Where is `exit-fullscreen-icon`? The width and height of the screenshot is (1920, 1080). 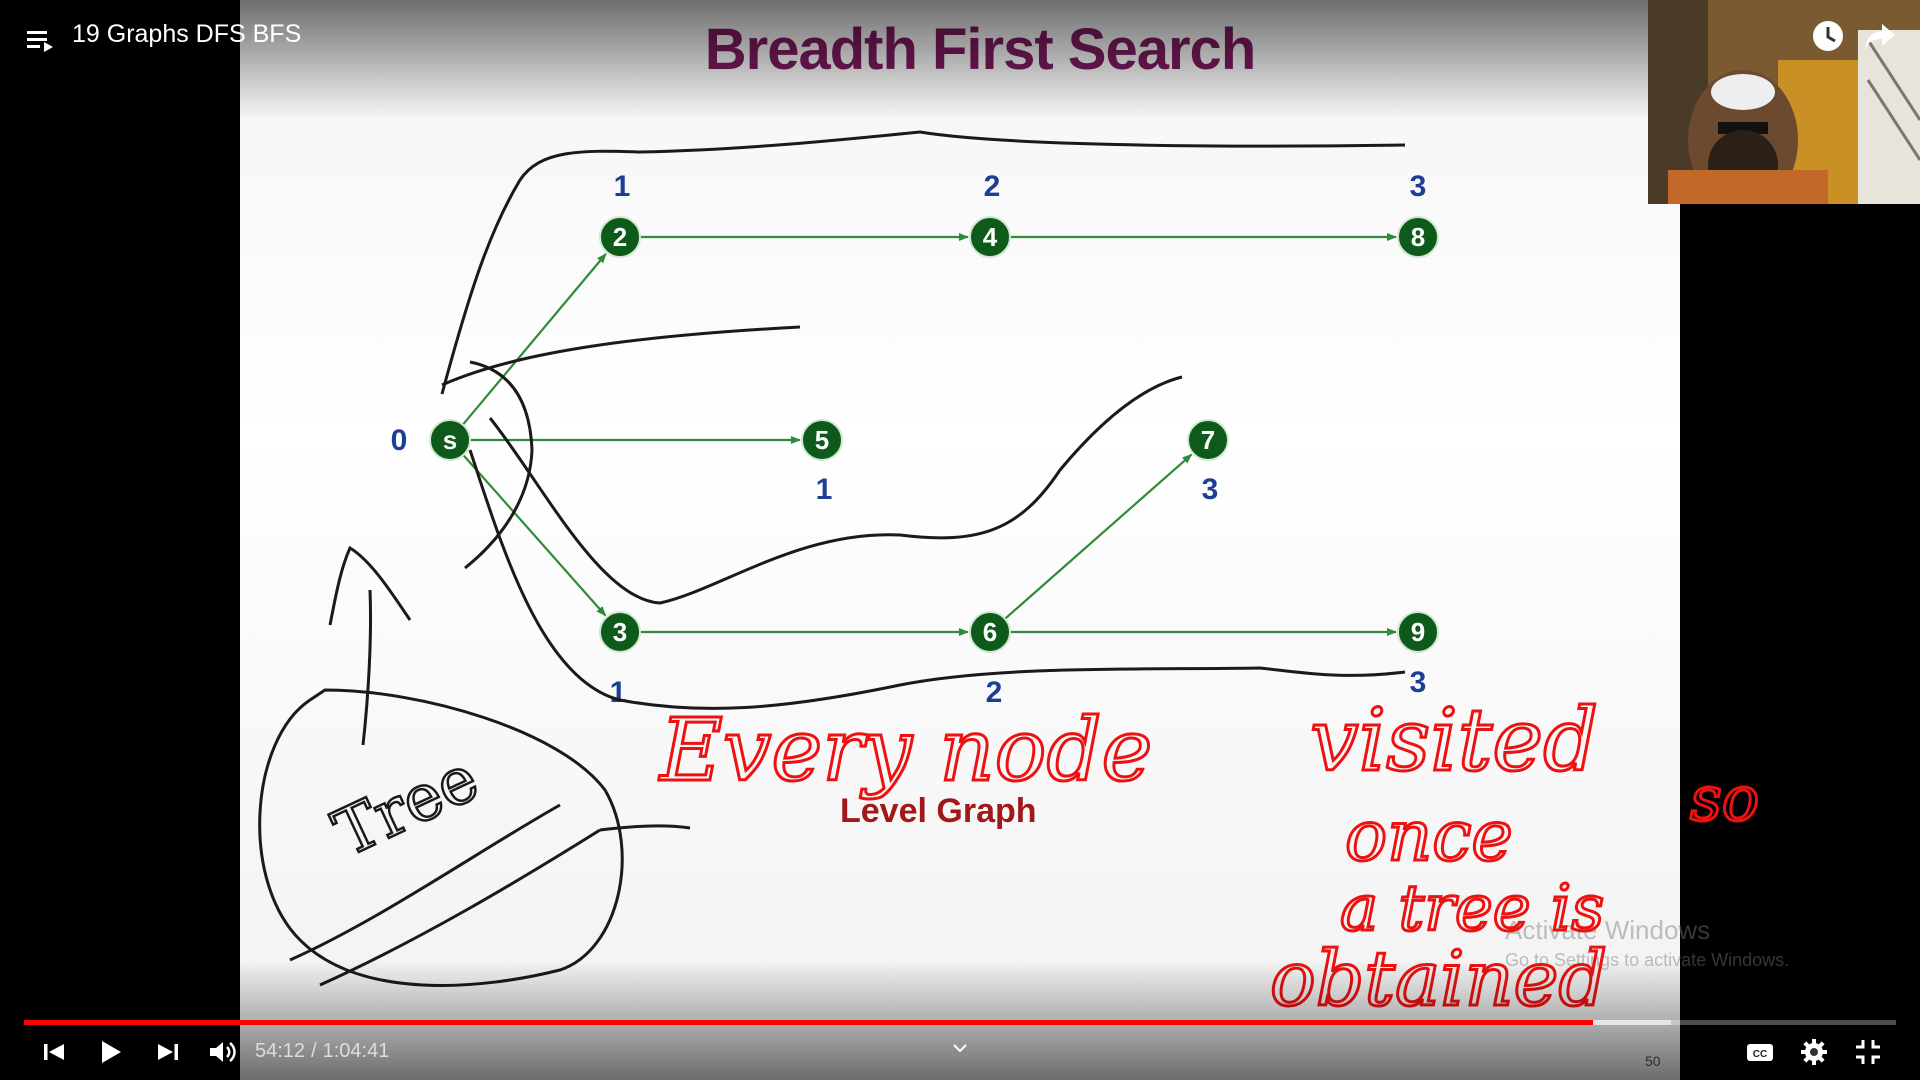 exit-fullscreen-icon is located at coordinates (1868, 1052).